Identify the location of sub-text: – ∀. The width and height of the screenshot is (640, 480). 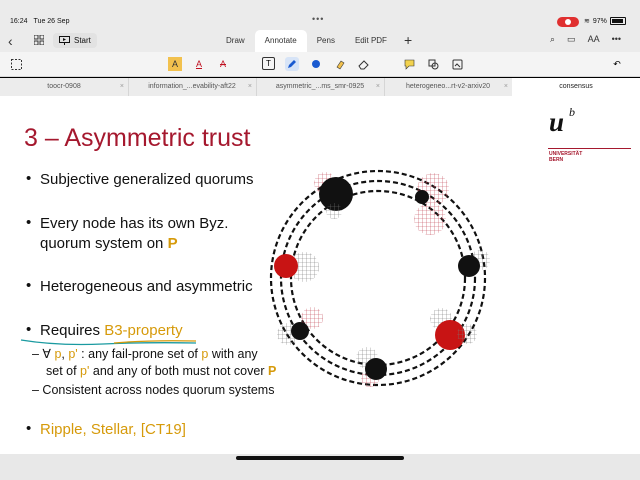
(43, 354).